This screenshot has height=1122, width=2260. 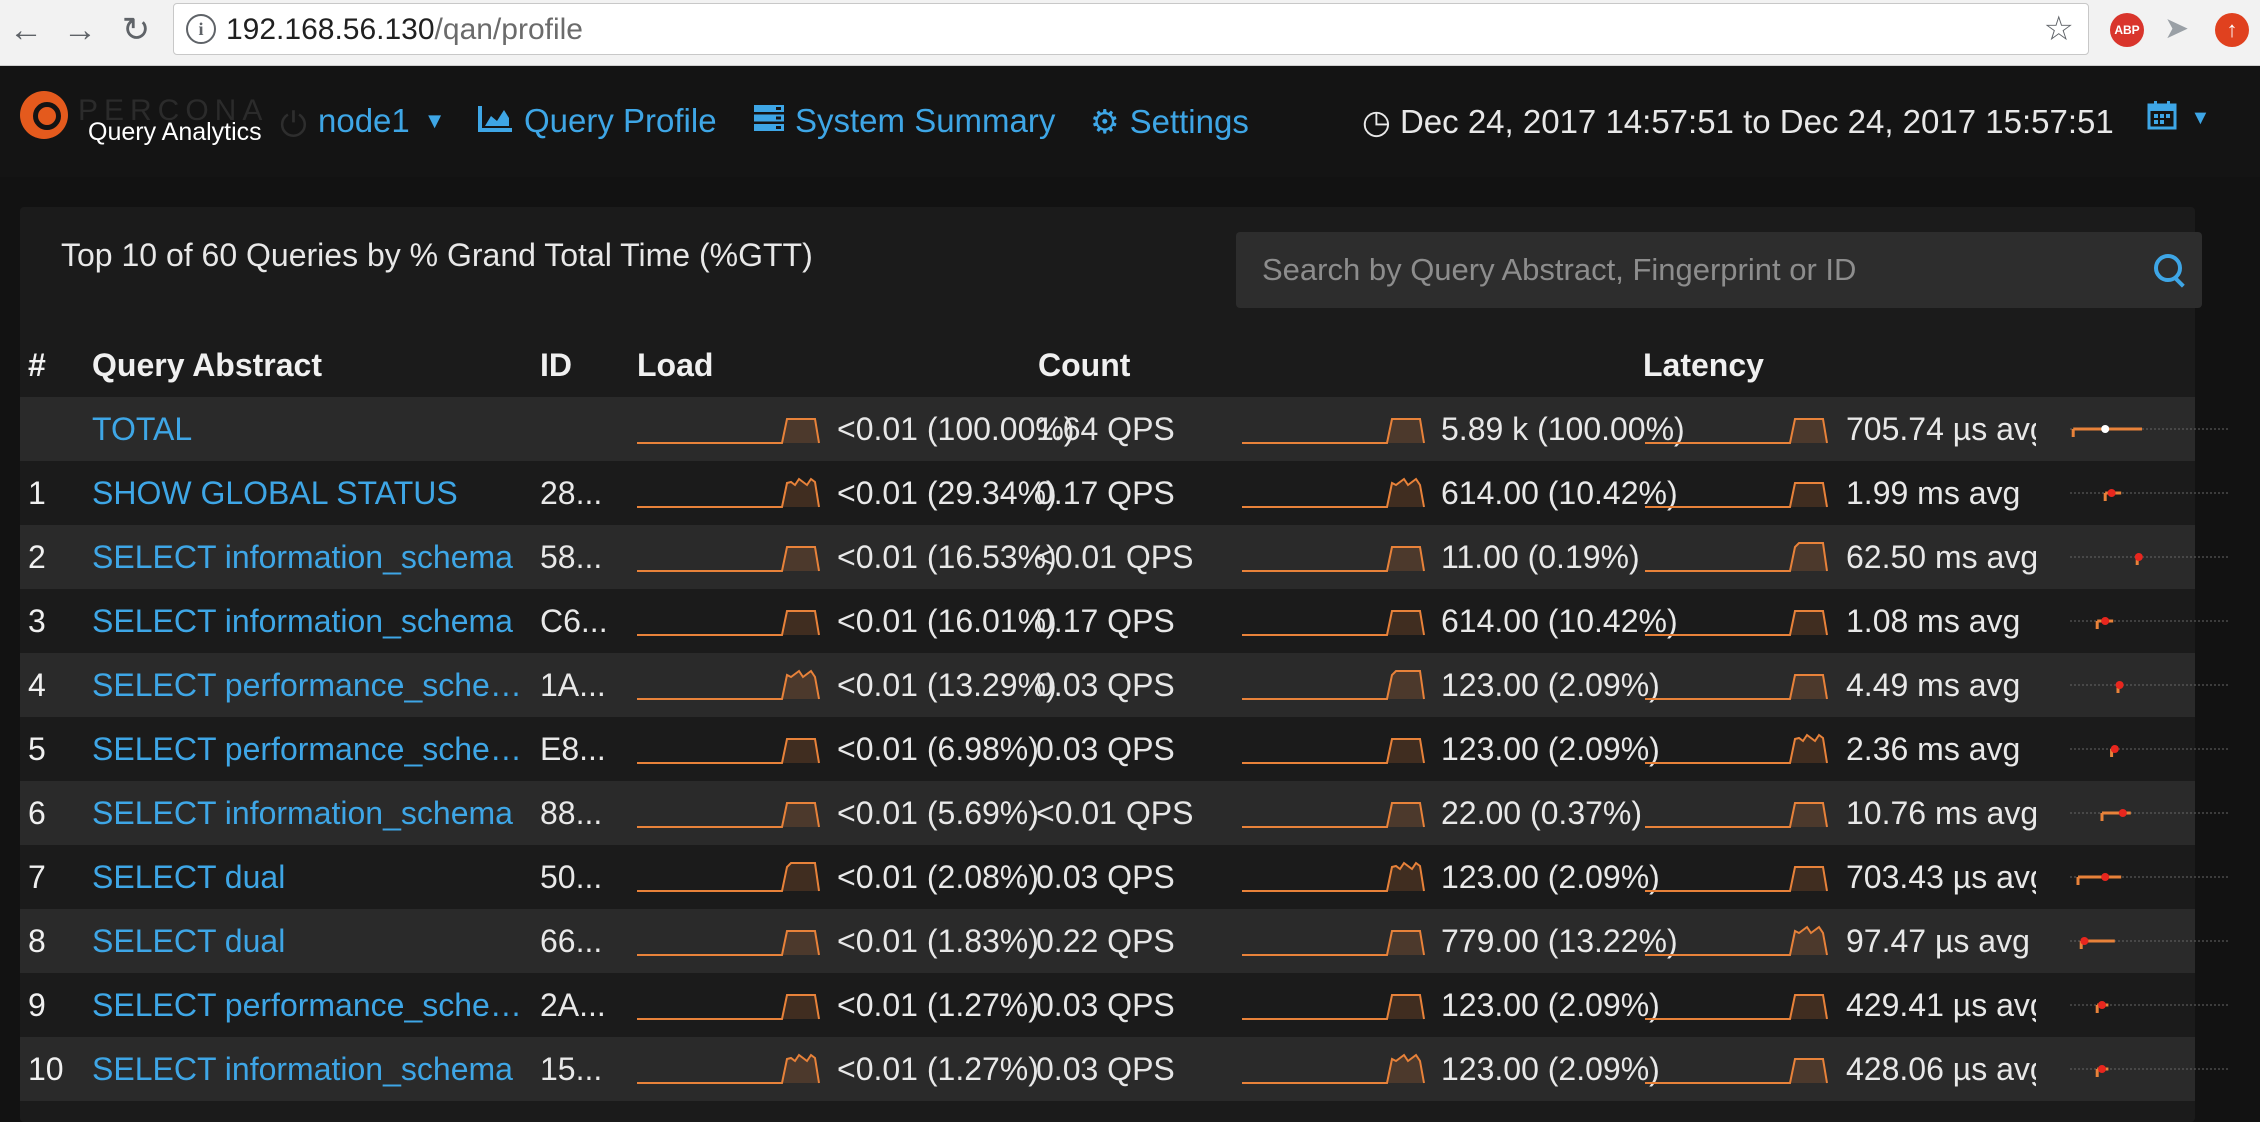 I want to click on search-icon, so click(x=2168, y=268).